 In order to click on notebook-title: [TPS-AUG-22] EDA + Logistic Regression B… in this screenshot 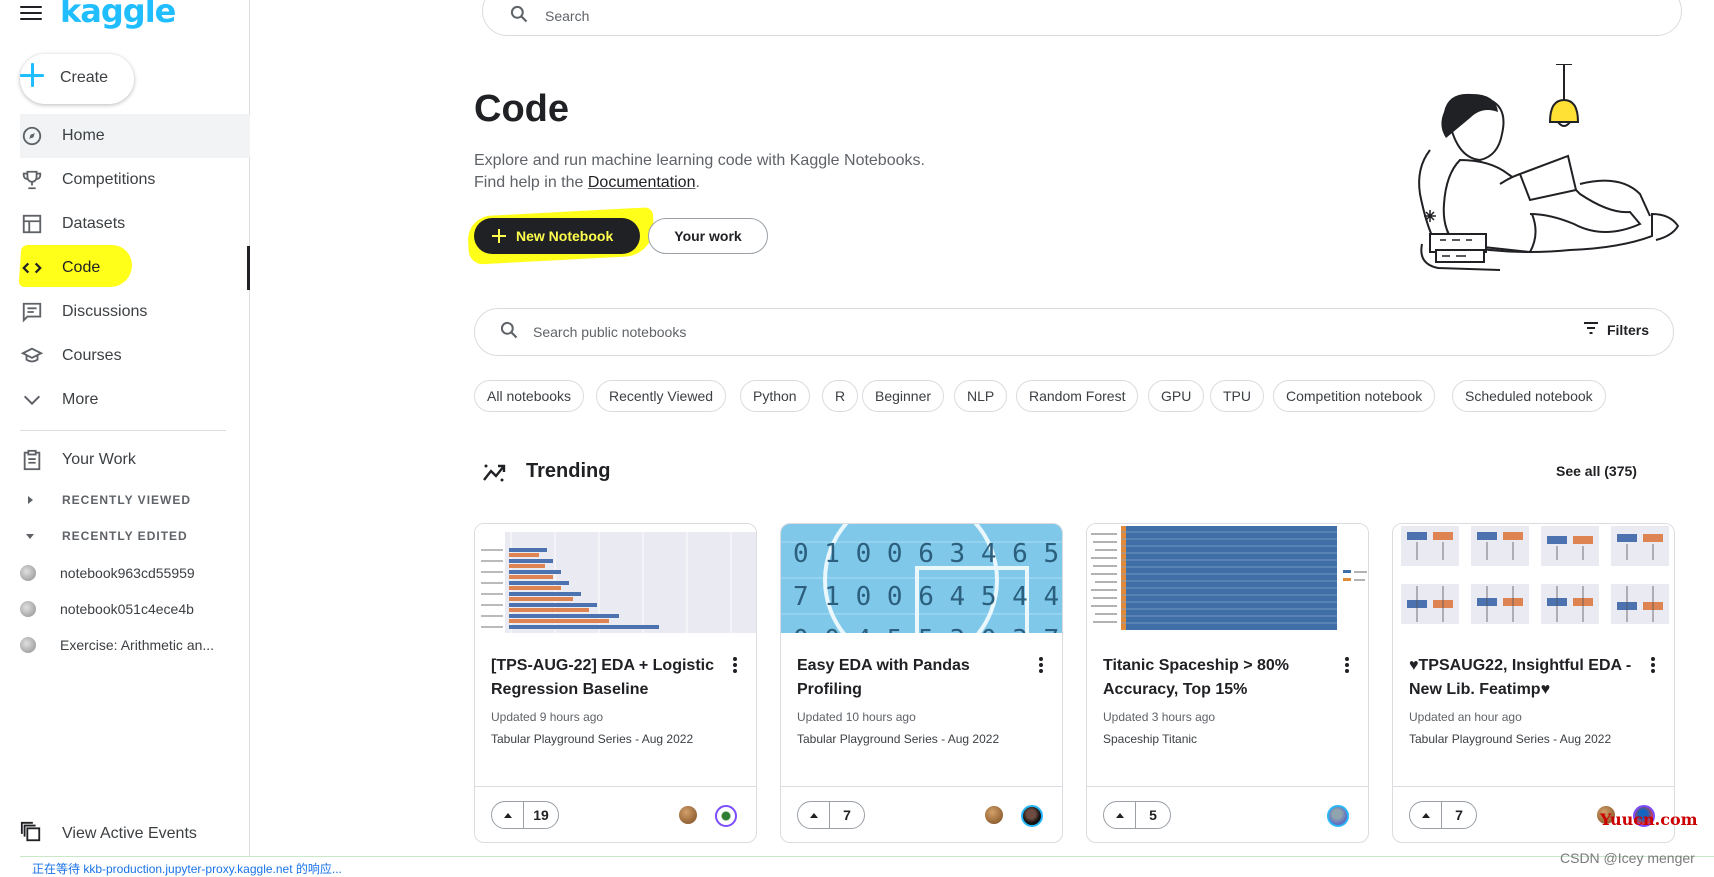, I will do `click(606, 678)`.